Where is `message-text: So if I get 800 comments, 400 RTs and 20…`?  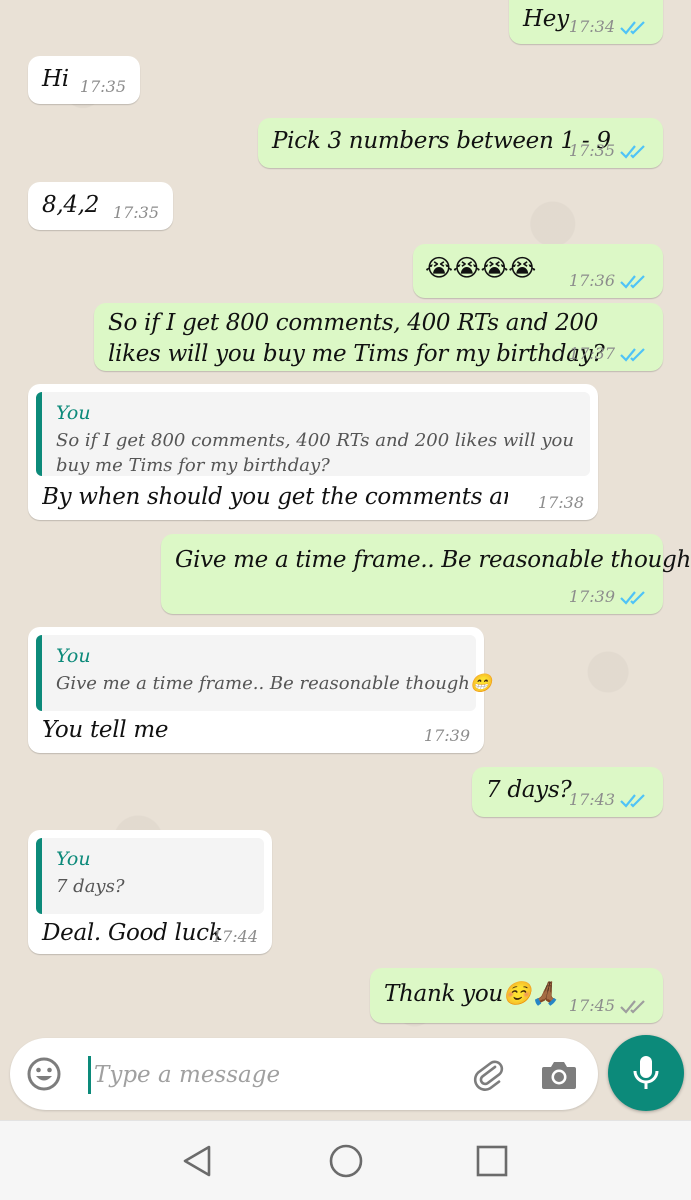
message-text: So if I get 800 comments, 400 RTs and 20… is located at coordinates (356, 338).